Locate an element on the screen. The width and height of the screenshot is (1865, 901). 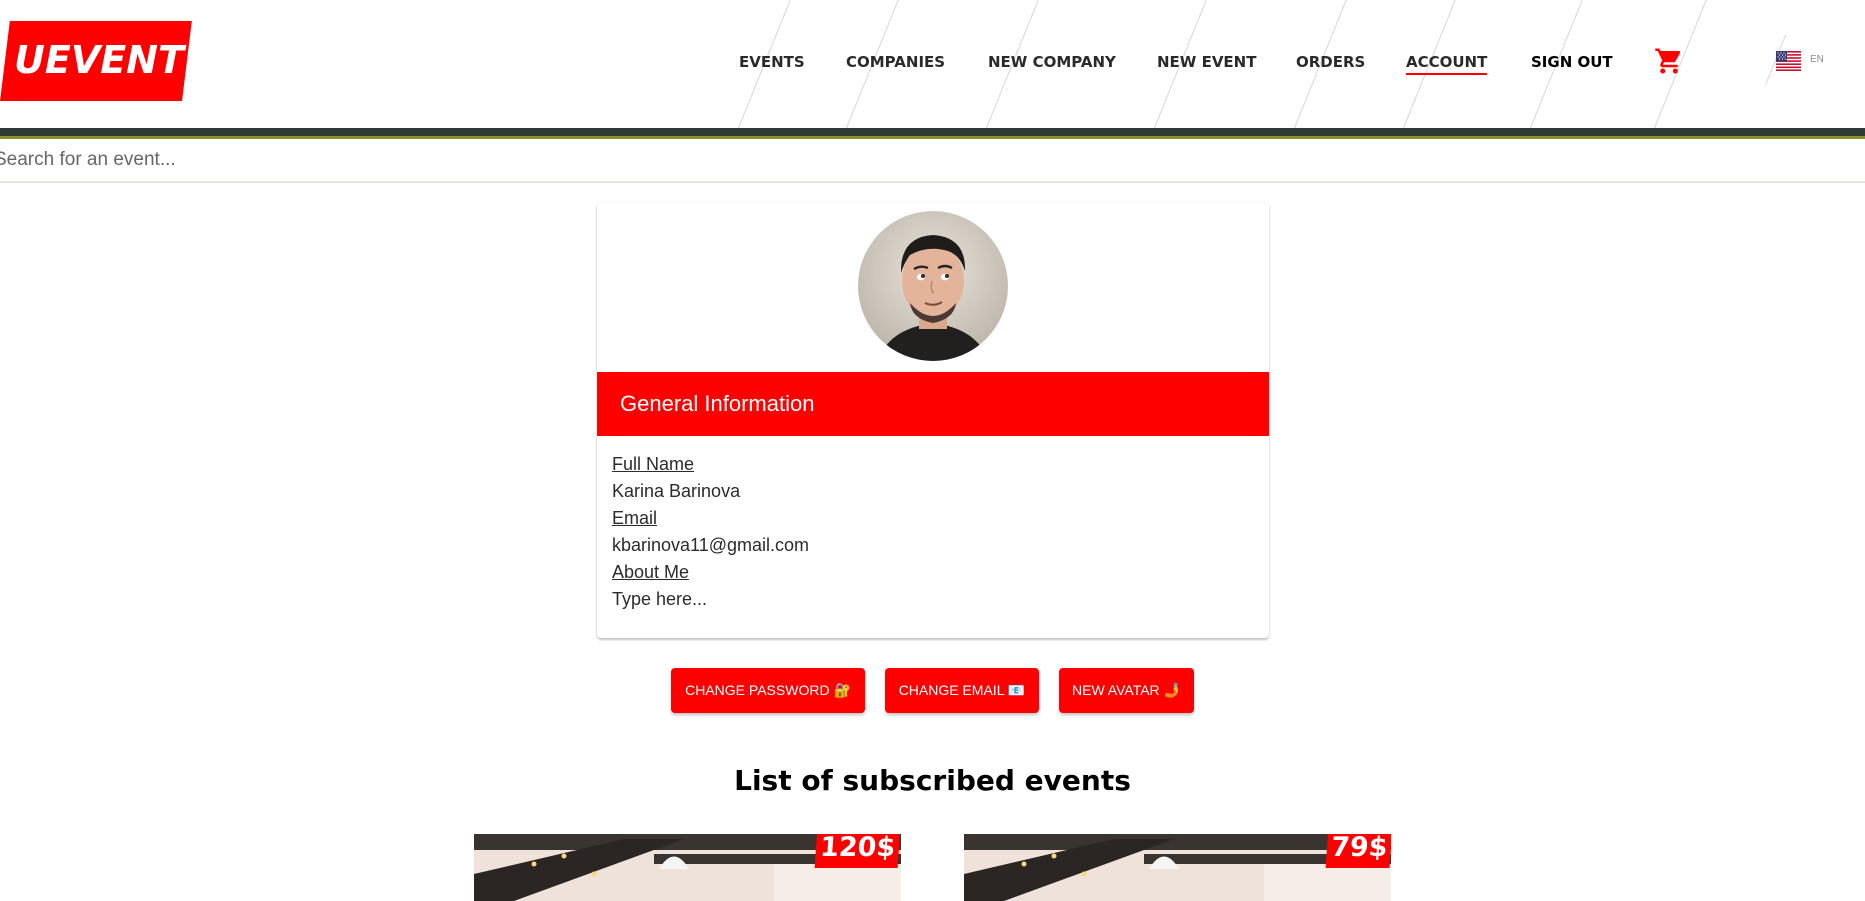
nav-events: EVENTS is located at coordinates (772, 62).